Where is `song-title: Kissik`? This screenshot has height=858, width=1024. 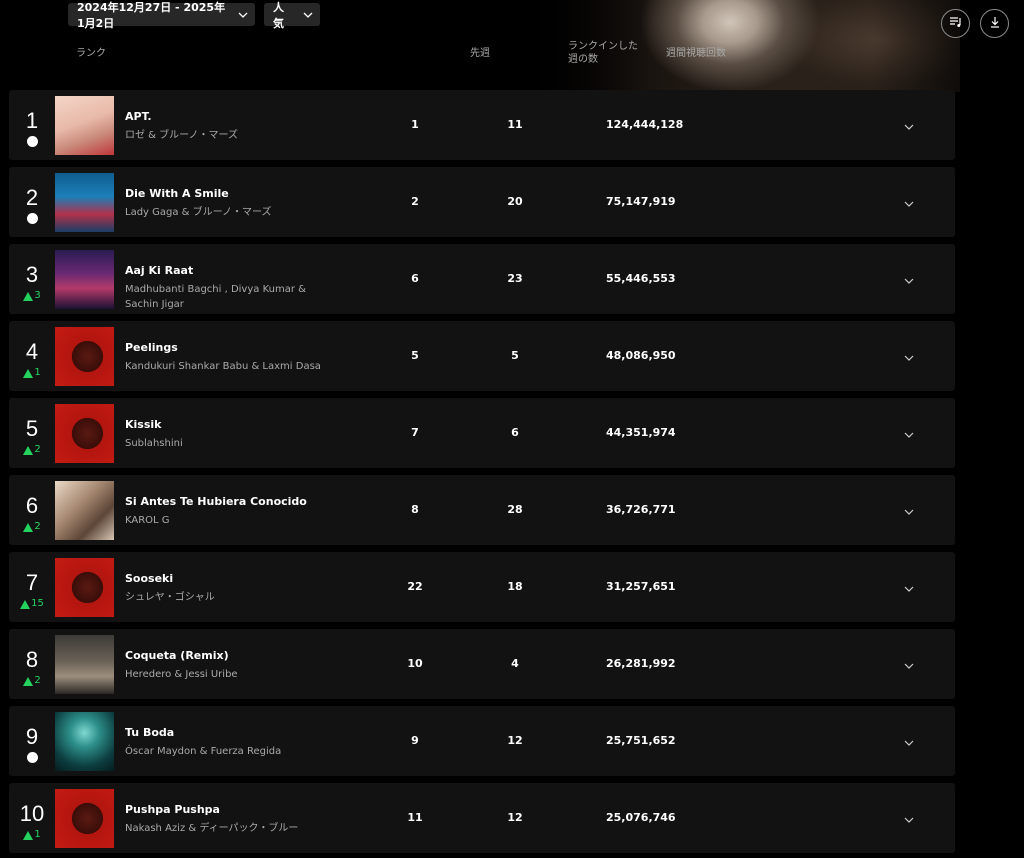
song-title: Kissik is located at coordinates (143, 424).